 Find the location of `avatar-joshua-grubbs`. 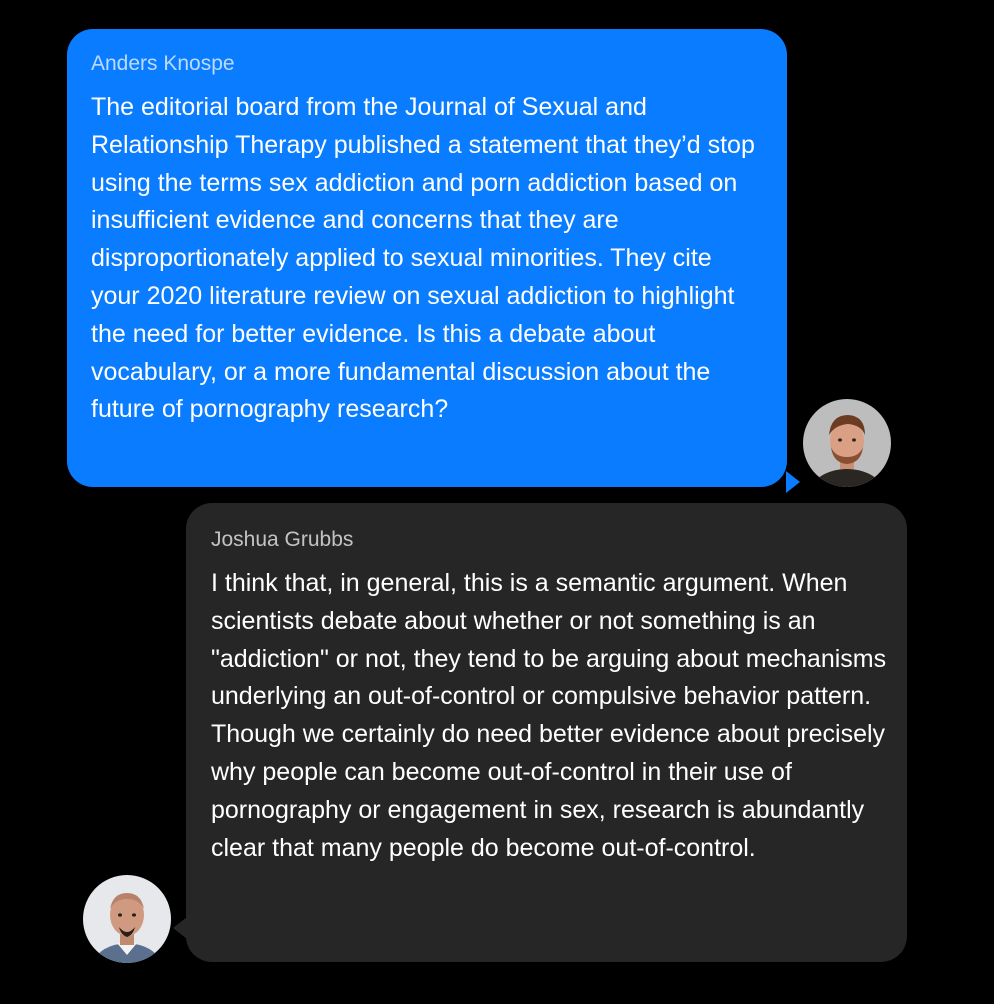

avatar-joshua-grubbs is located at coordinates (127, 919).